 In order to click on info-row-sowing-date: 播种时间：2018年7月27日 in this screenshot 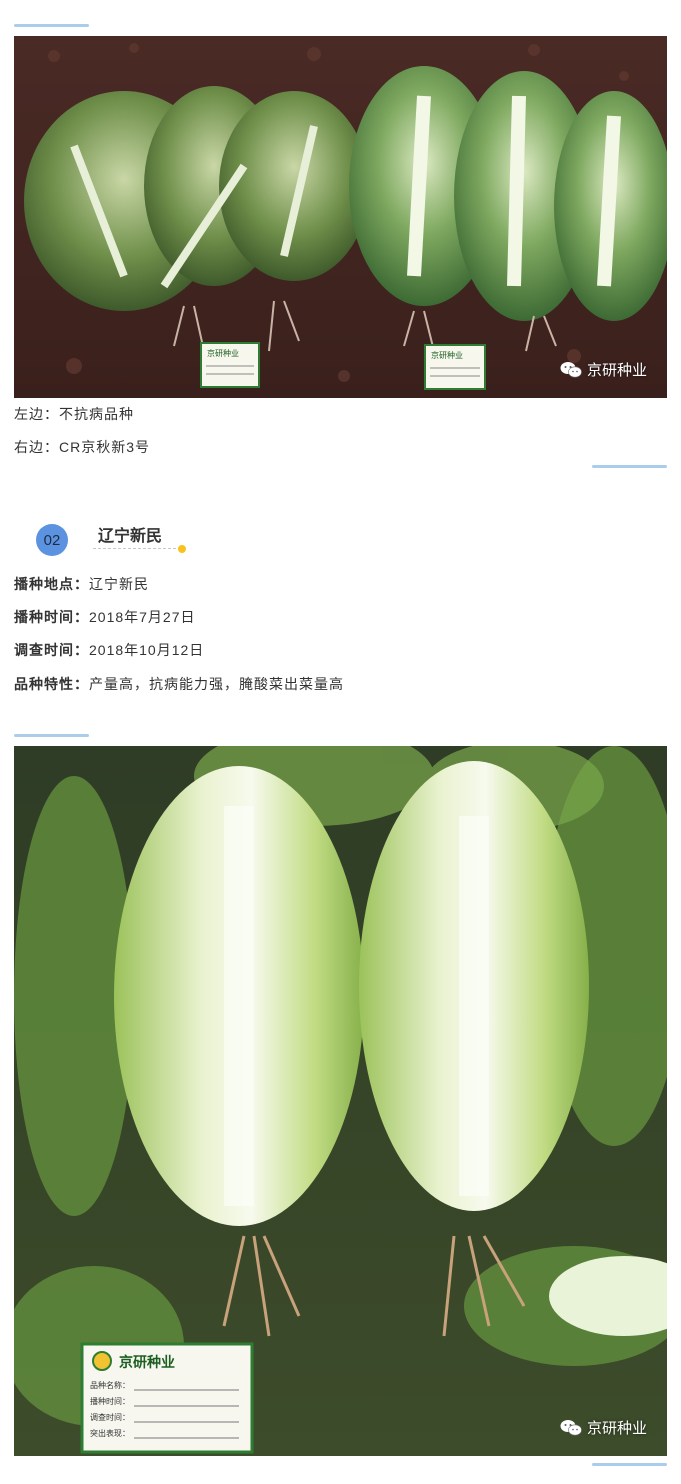, I will do `click(105, 617)`.